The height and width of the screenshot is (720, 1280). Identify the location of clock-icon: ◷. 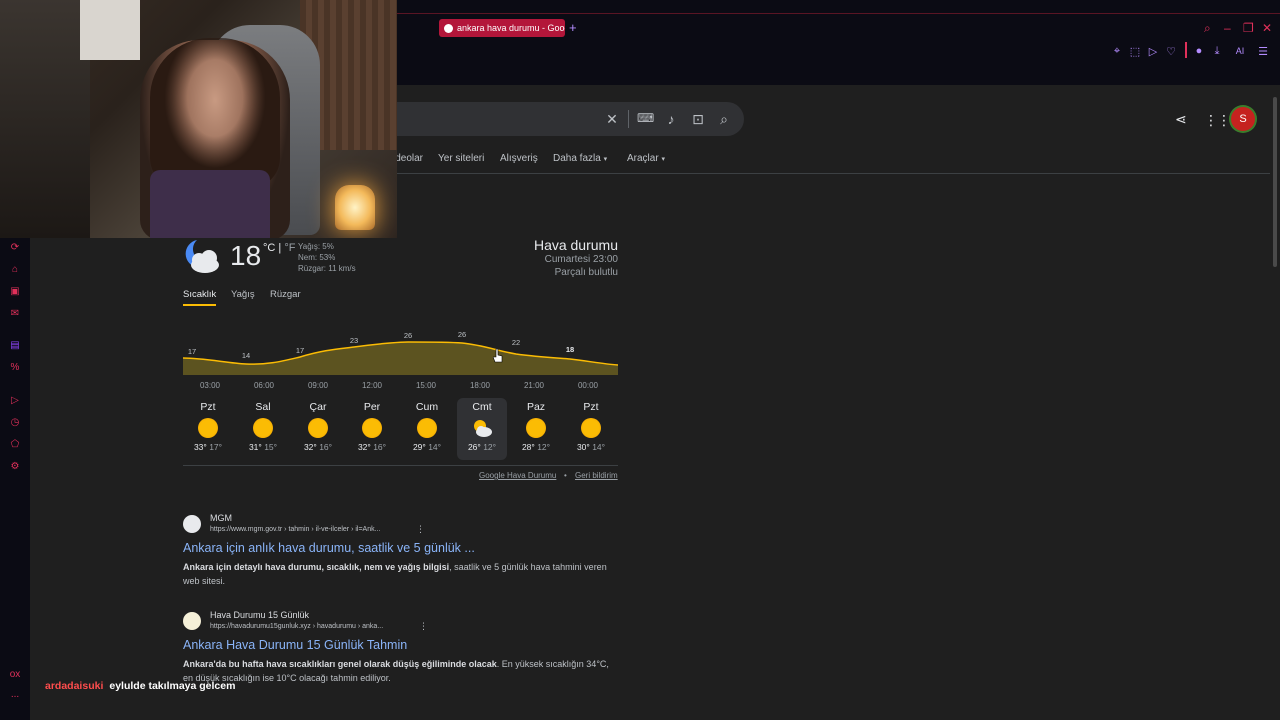
(15, 423).